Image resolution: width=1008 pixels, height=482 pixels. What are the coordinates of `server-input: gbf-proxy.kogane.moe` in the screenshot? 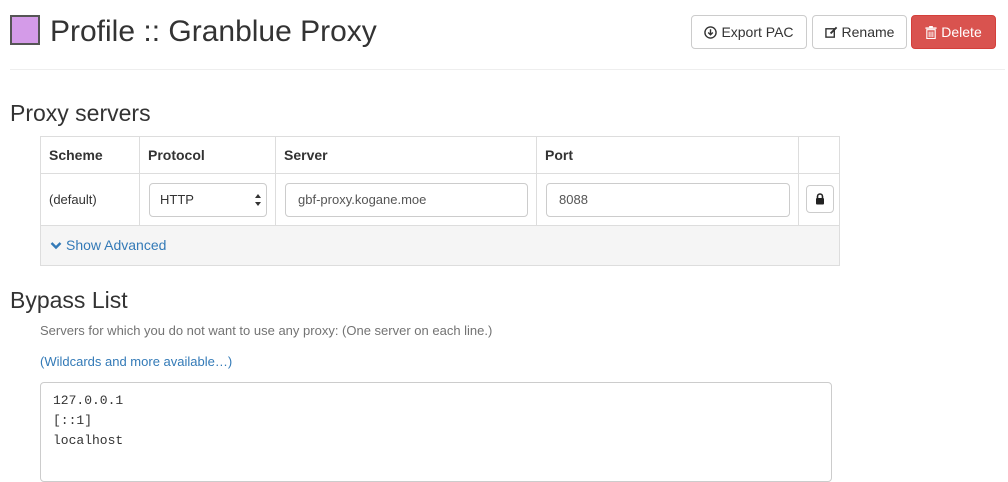 It's located at (406, 200).